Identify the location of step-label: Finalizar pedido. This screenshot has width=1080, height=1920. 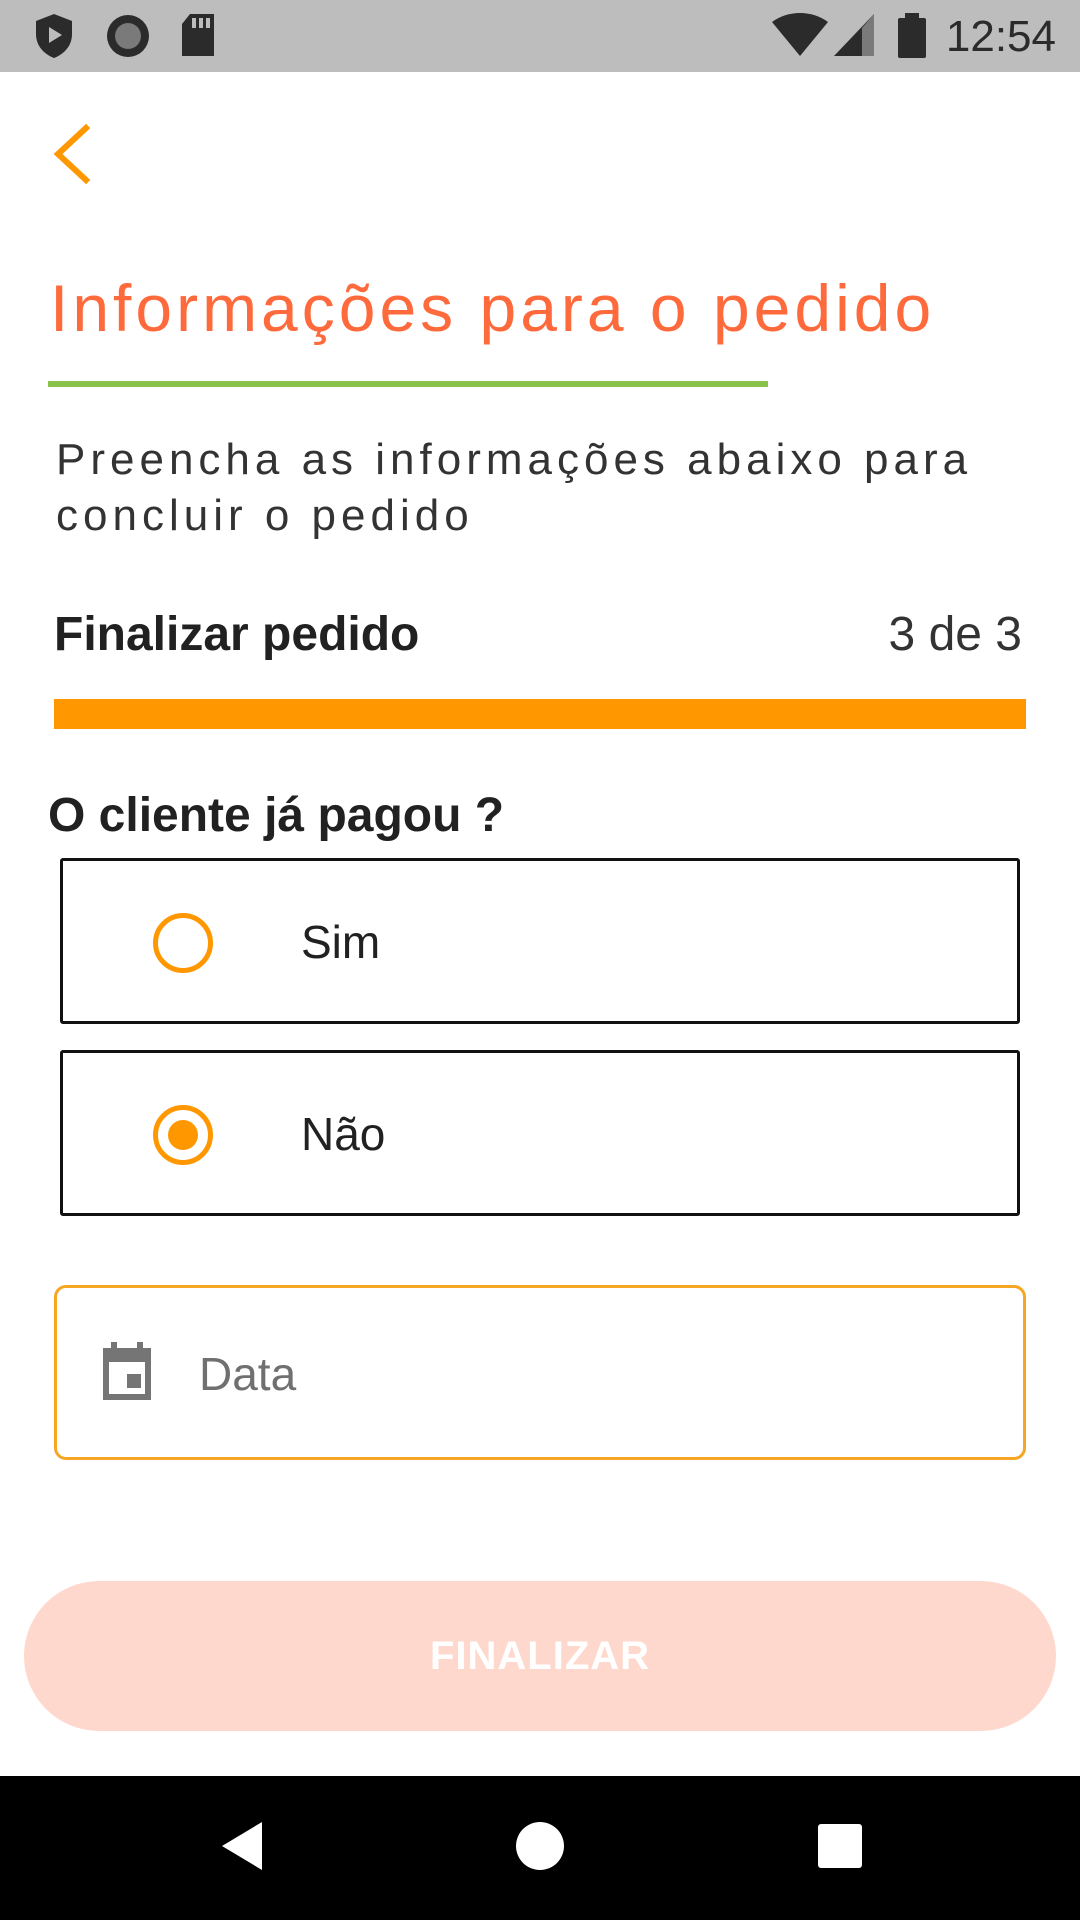
(237, 634).